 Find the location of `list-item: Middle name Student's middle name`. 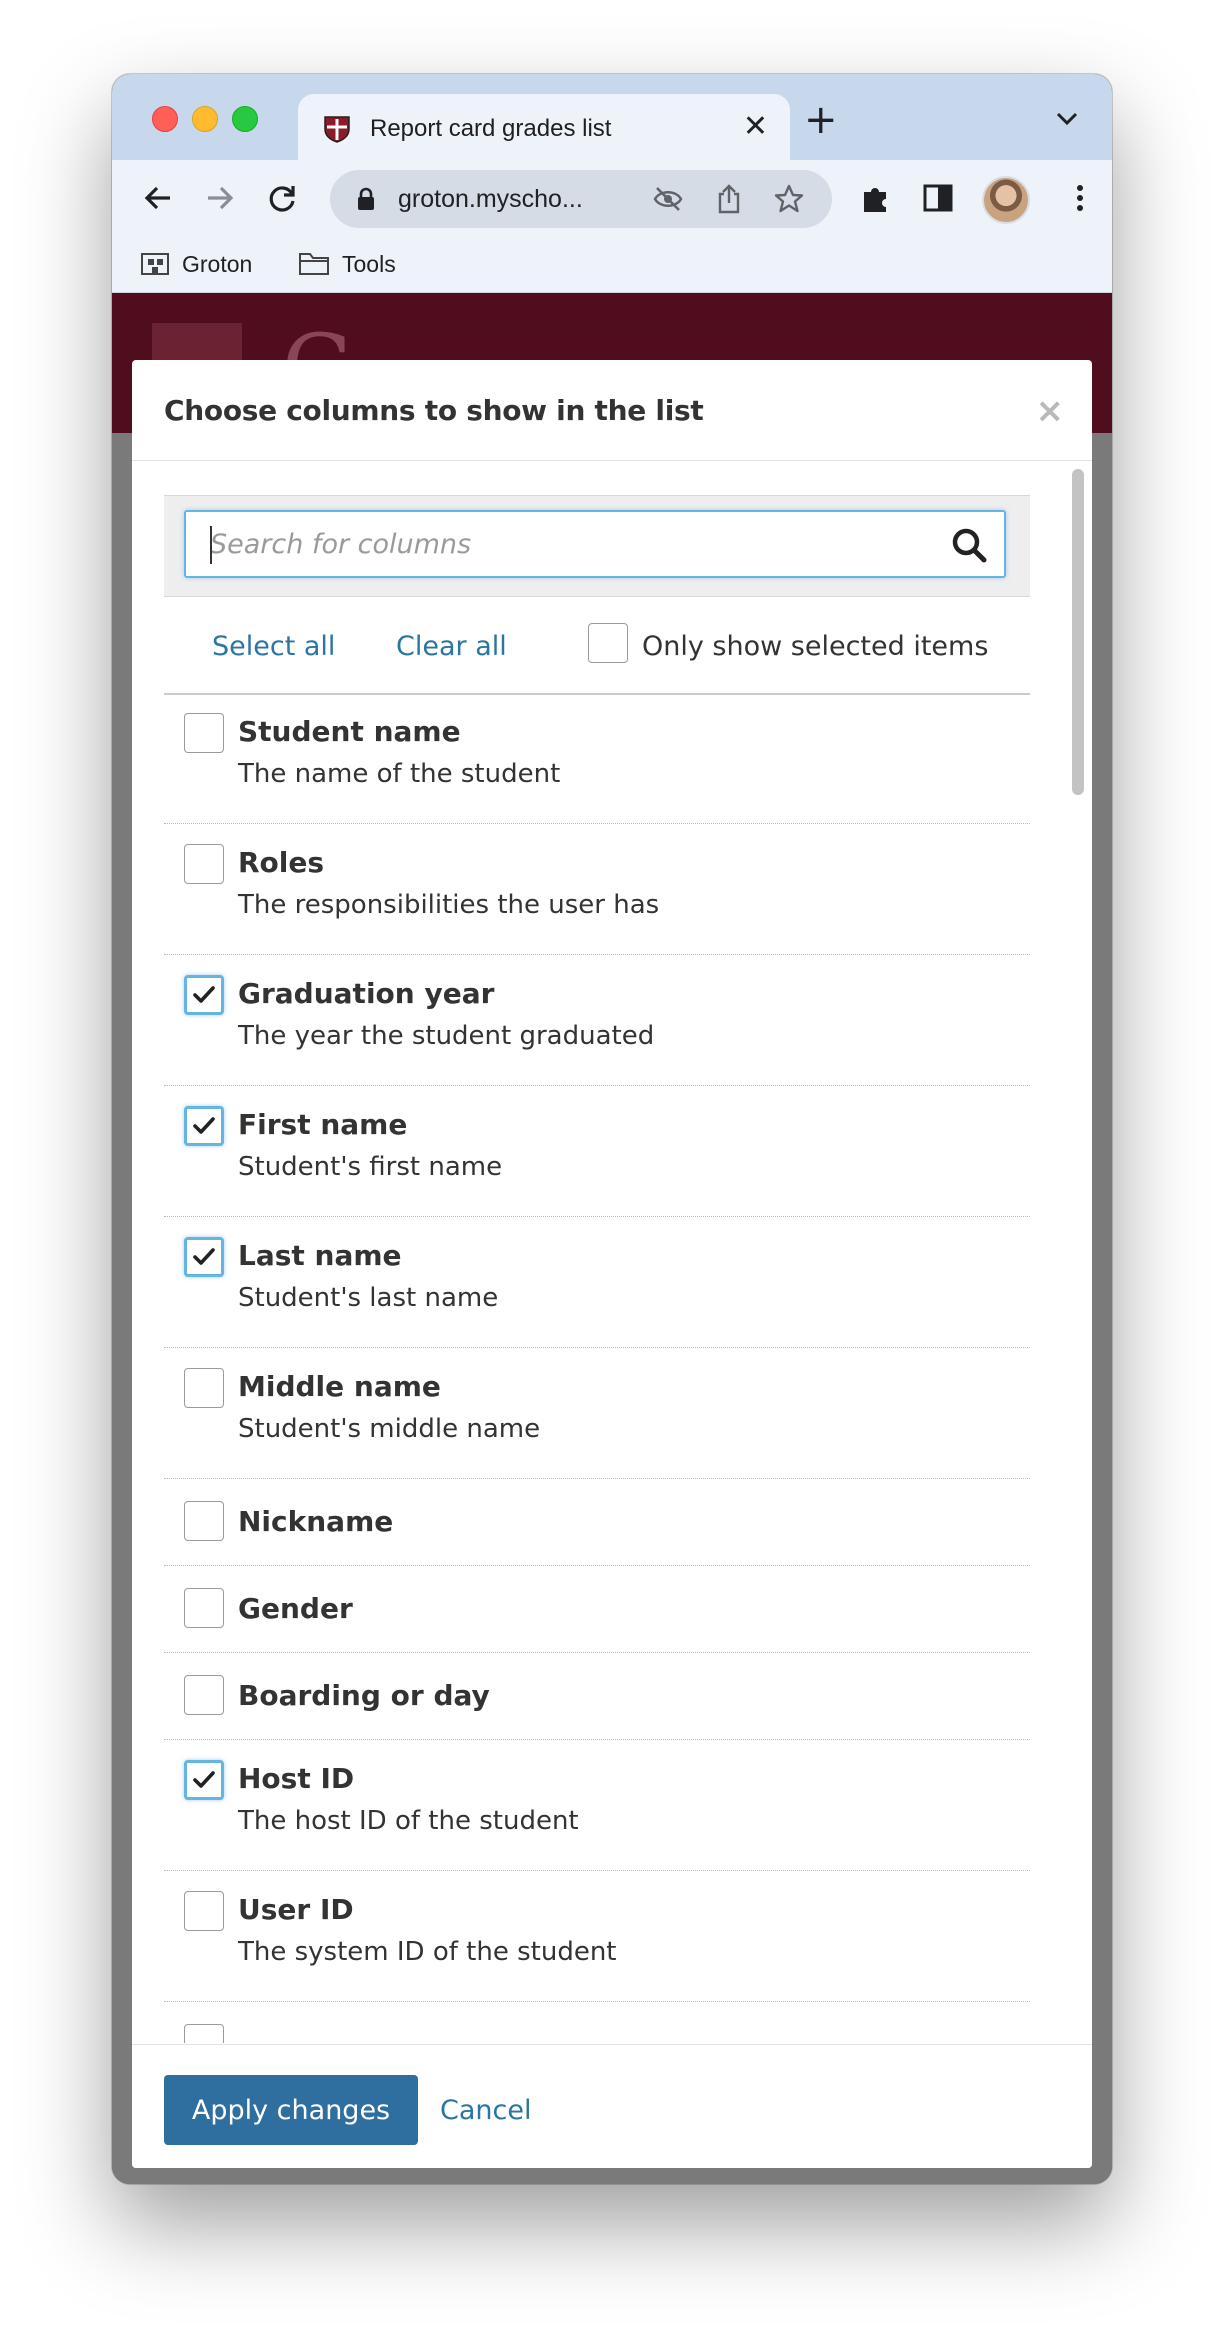

list-item: Middle name Student's middle name is located at coordinates (597, 1413).